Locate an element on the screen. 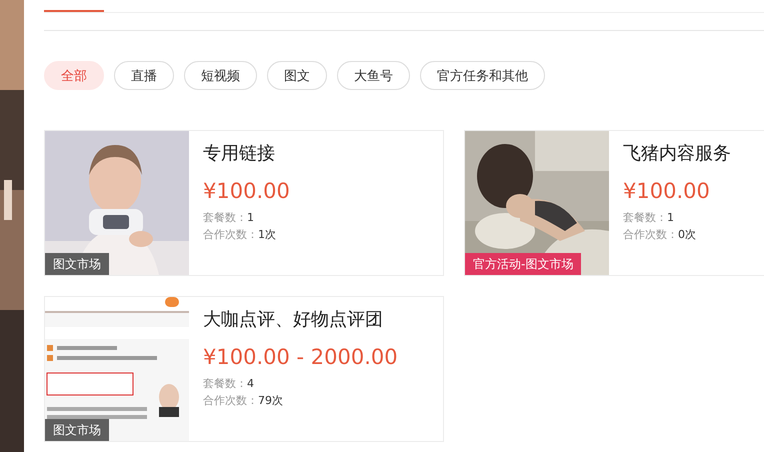  filter-tab: 大鱼号 is located at coordinates (373, 75).